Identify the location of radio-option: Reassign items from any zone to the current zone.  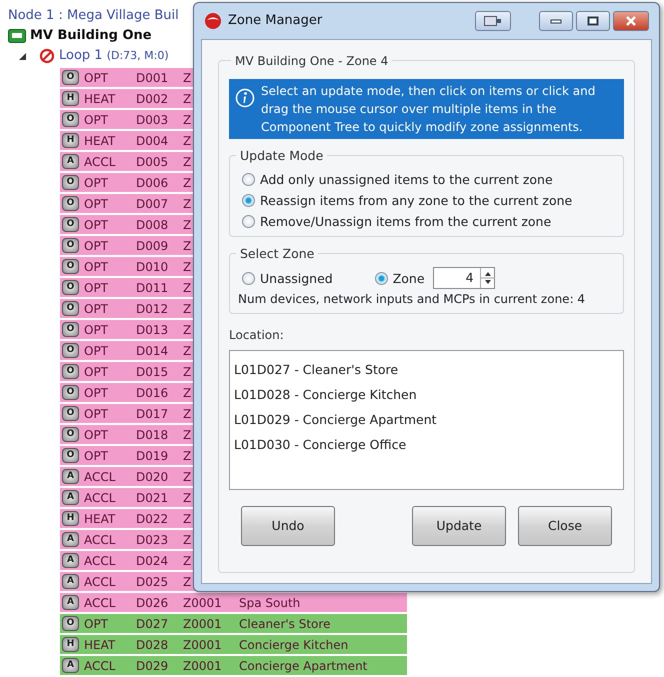
(427, 200).